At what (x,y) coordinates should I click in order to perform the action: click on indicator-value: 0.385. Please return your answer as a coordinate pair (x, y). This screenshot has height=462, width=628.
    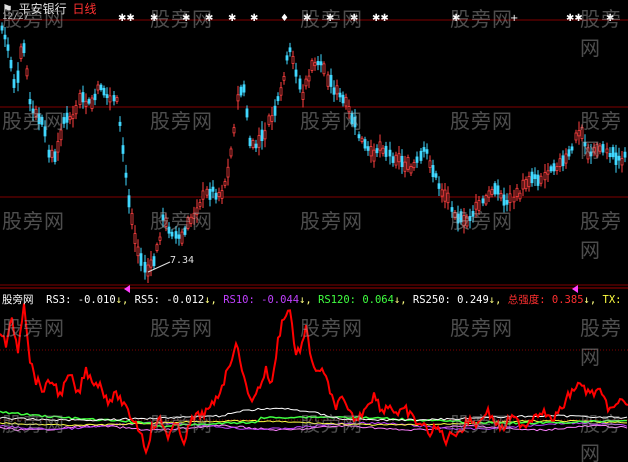
    Looking at the image, I should click on (567, 300).